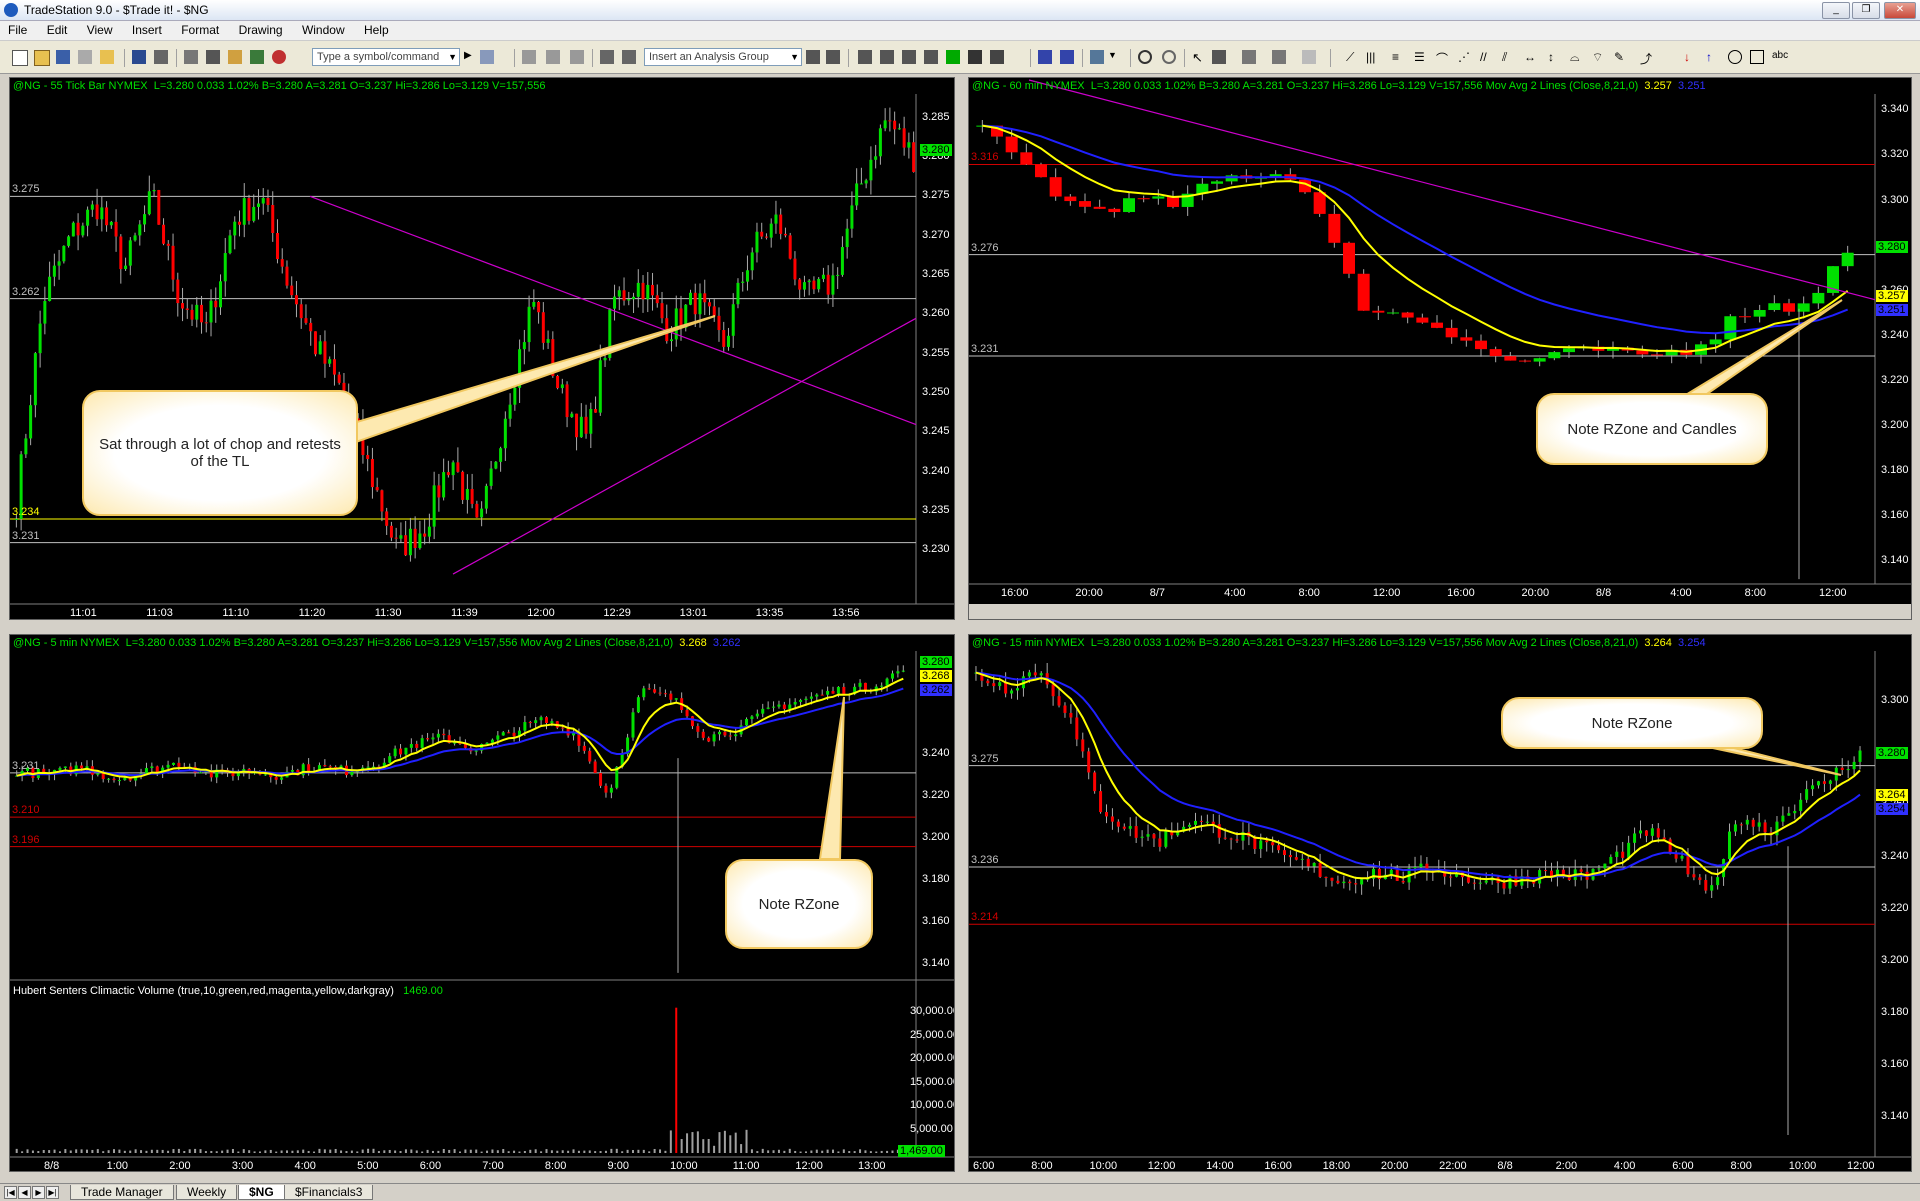 This screenshot has height=1201, width=1920. I want to click on bar-spacing2-icon, so click(1067, 57).